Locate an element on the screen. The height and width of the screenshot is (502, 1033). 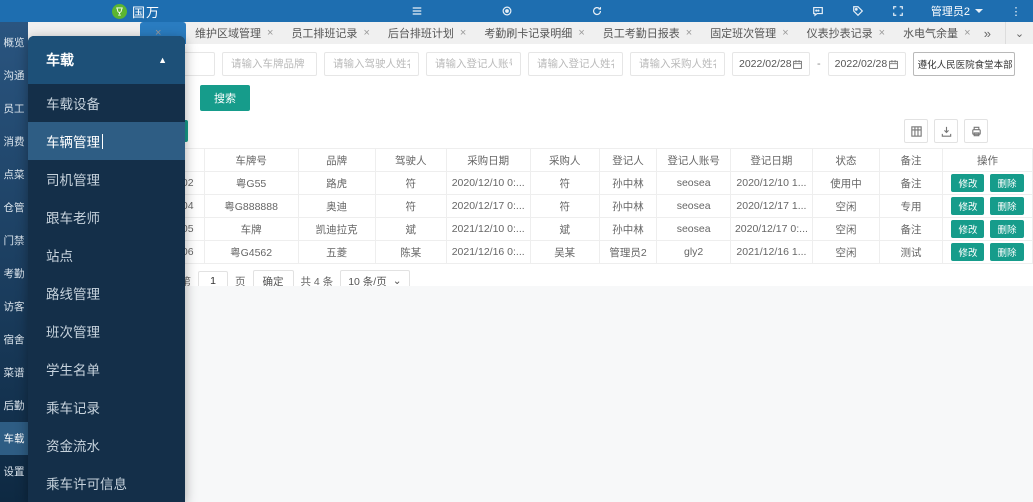
tab-7: 仪表抄表记录 × is located at coordinates (846, 33).